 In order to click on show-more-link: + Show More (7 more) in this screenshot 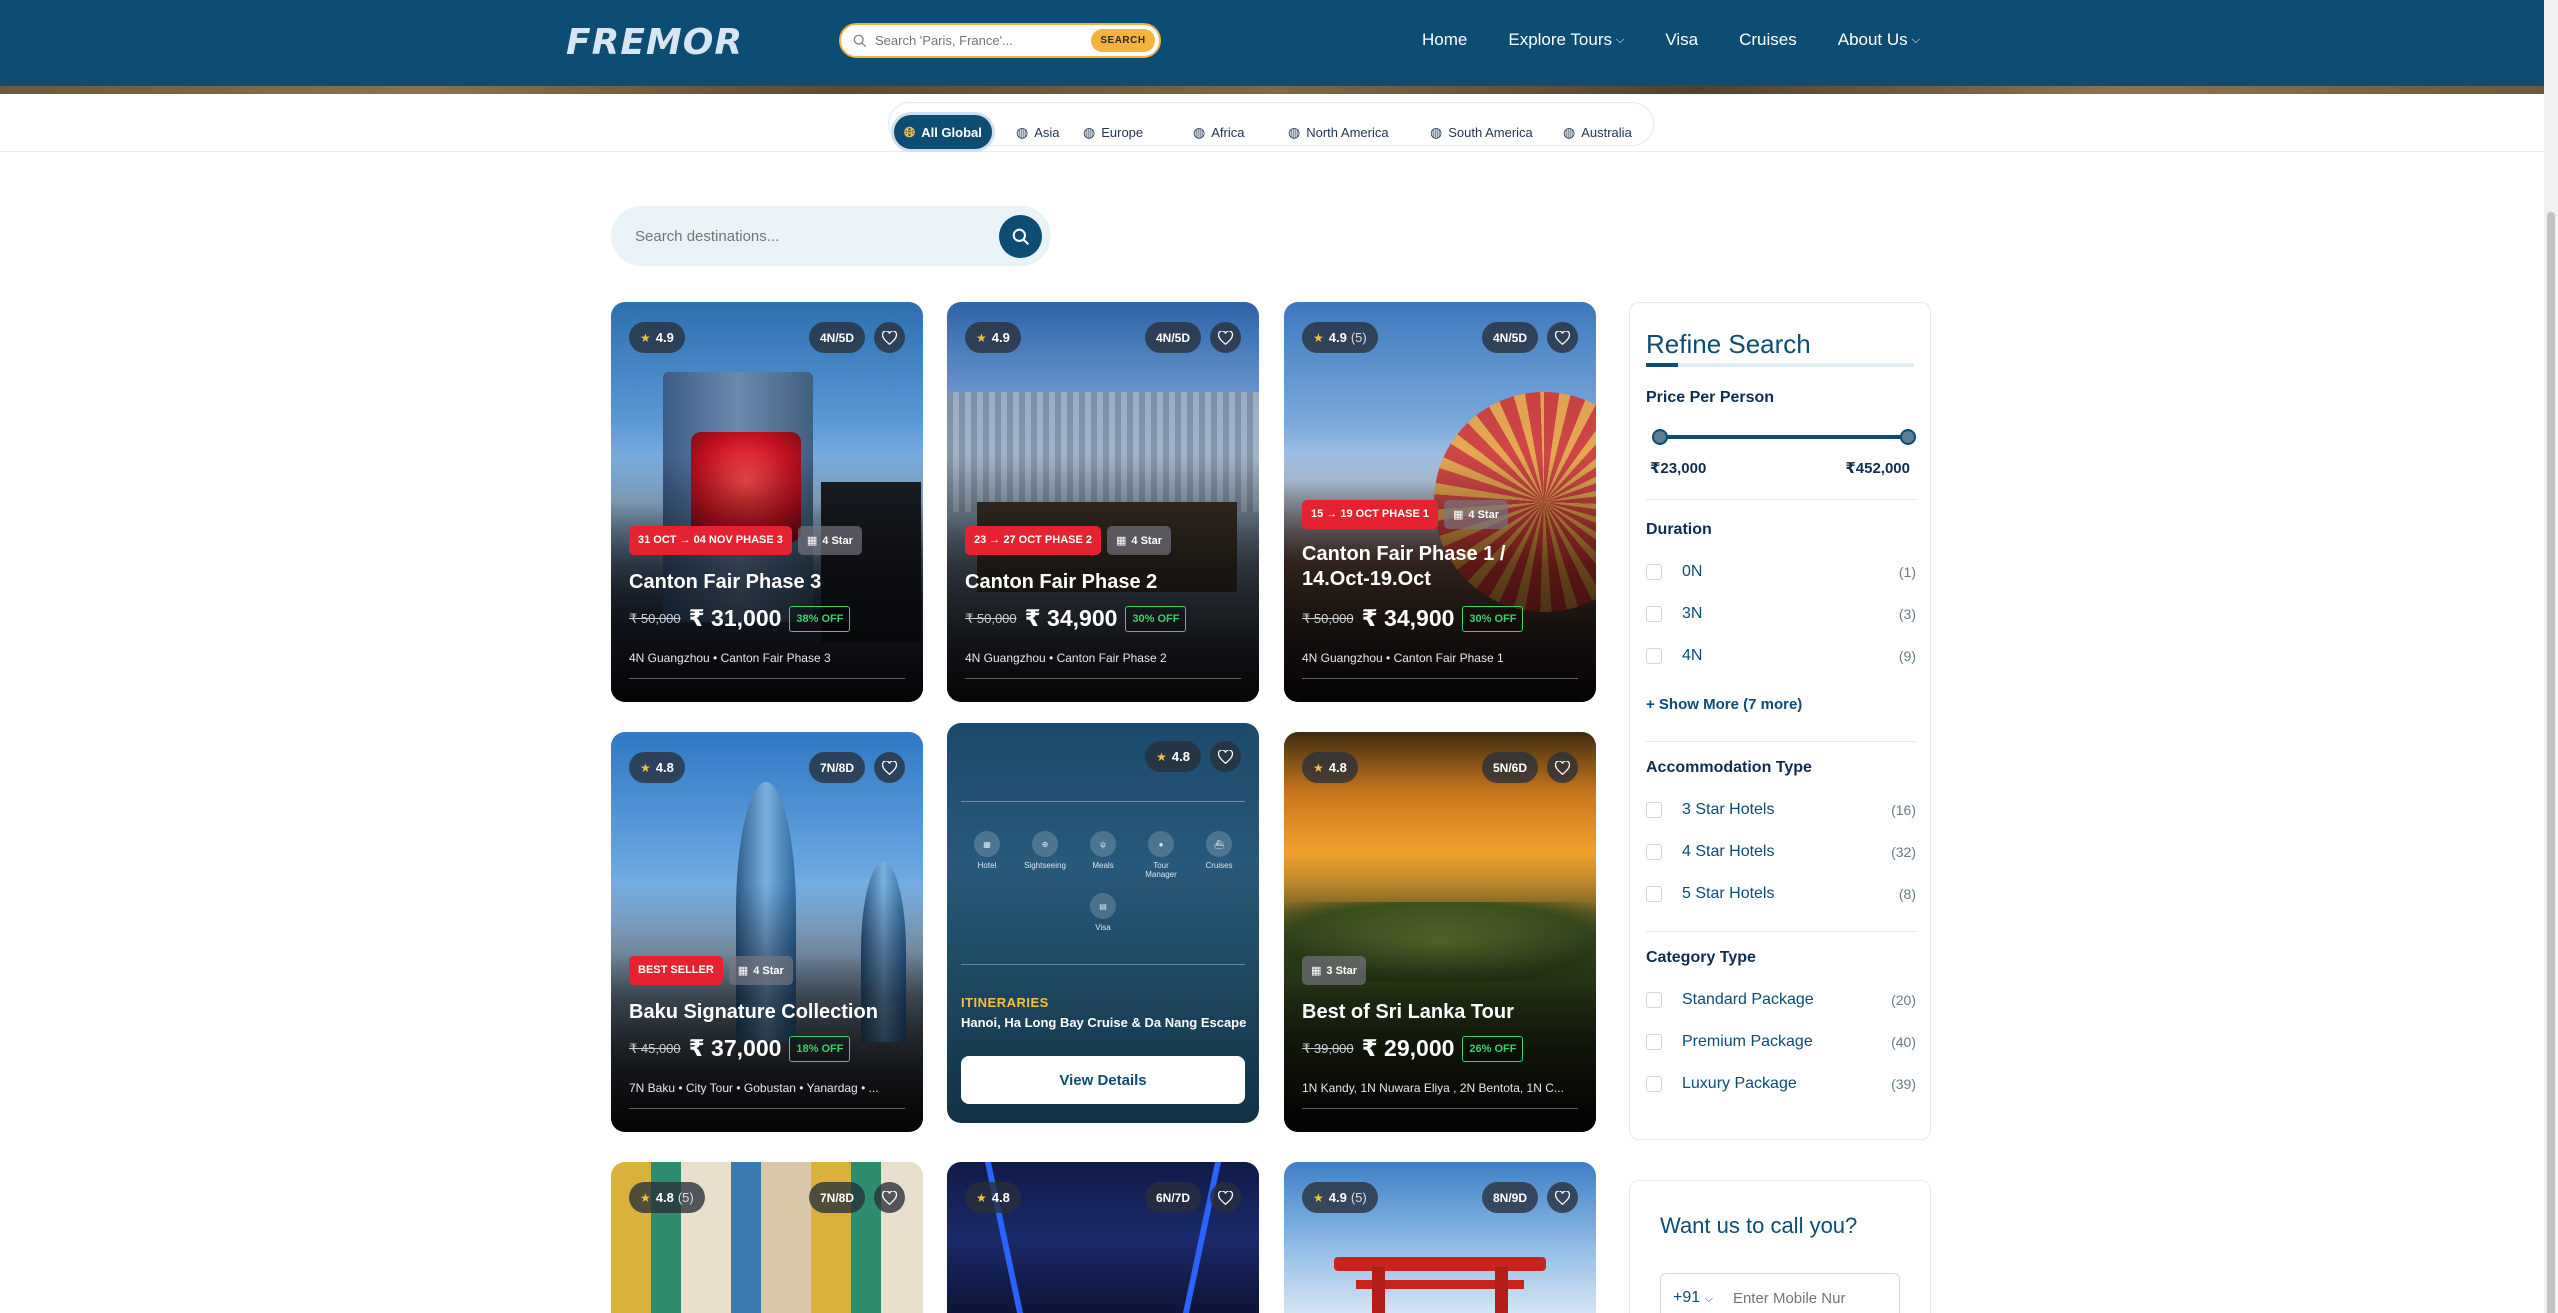, I will do `click(1724, 704)`.